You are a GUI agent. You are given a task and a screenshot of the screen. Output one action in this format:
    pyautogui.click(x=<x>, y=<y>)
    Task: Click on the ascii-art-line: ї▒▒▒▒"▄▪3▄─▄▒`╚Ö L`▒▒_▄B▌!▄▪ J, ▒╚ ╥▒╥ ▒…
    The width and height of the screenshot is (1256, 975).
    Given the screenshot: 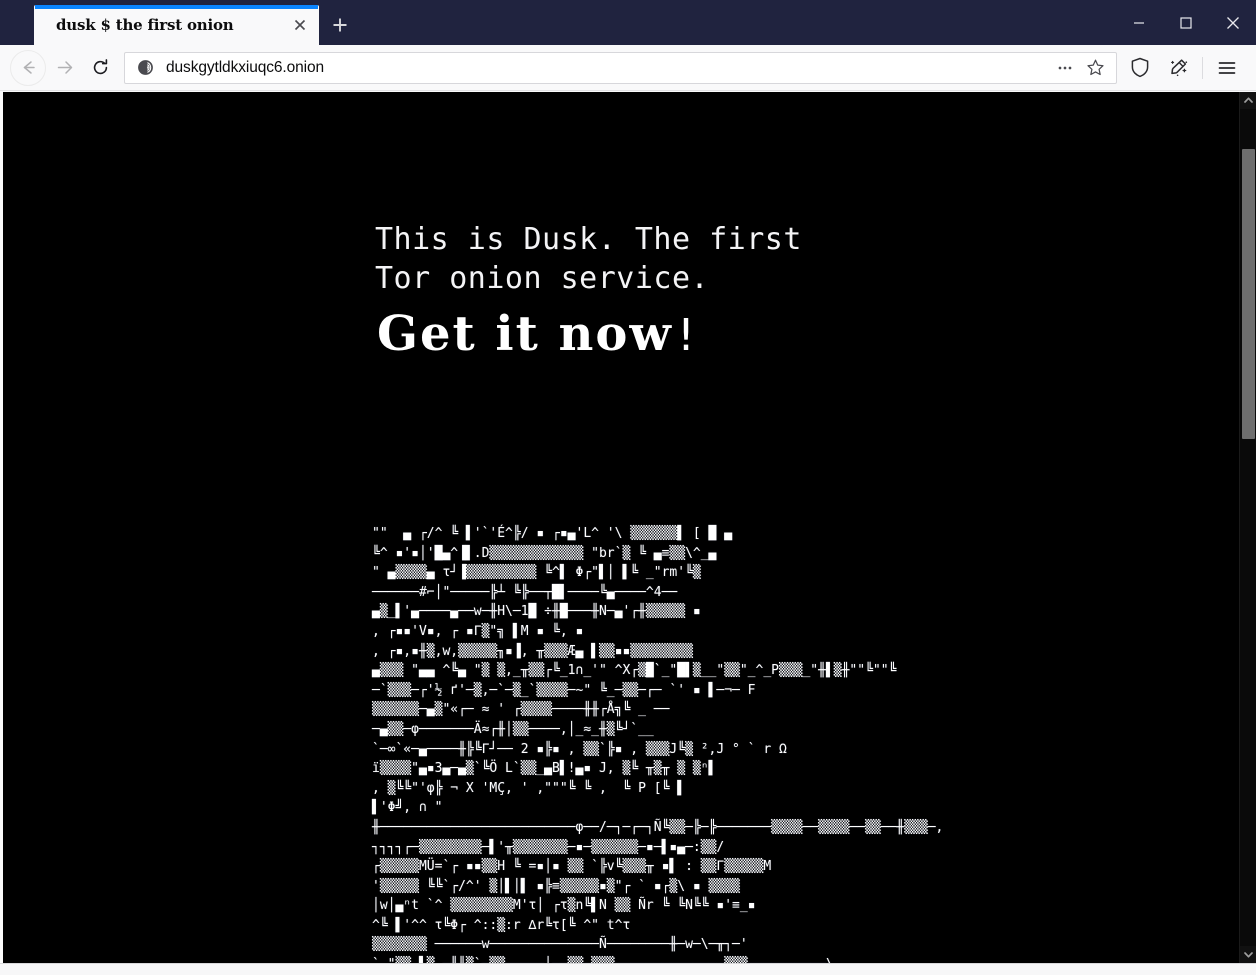 What is the action you would take?
    pyautogui.click(x=544, y=769)
    